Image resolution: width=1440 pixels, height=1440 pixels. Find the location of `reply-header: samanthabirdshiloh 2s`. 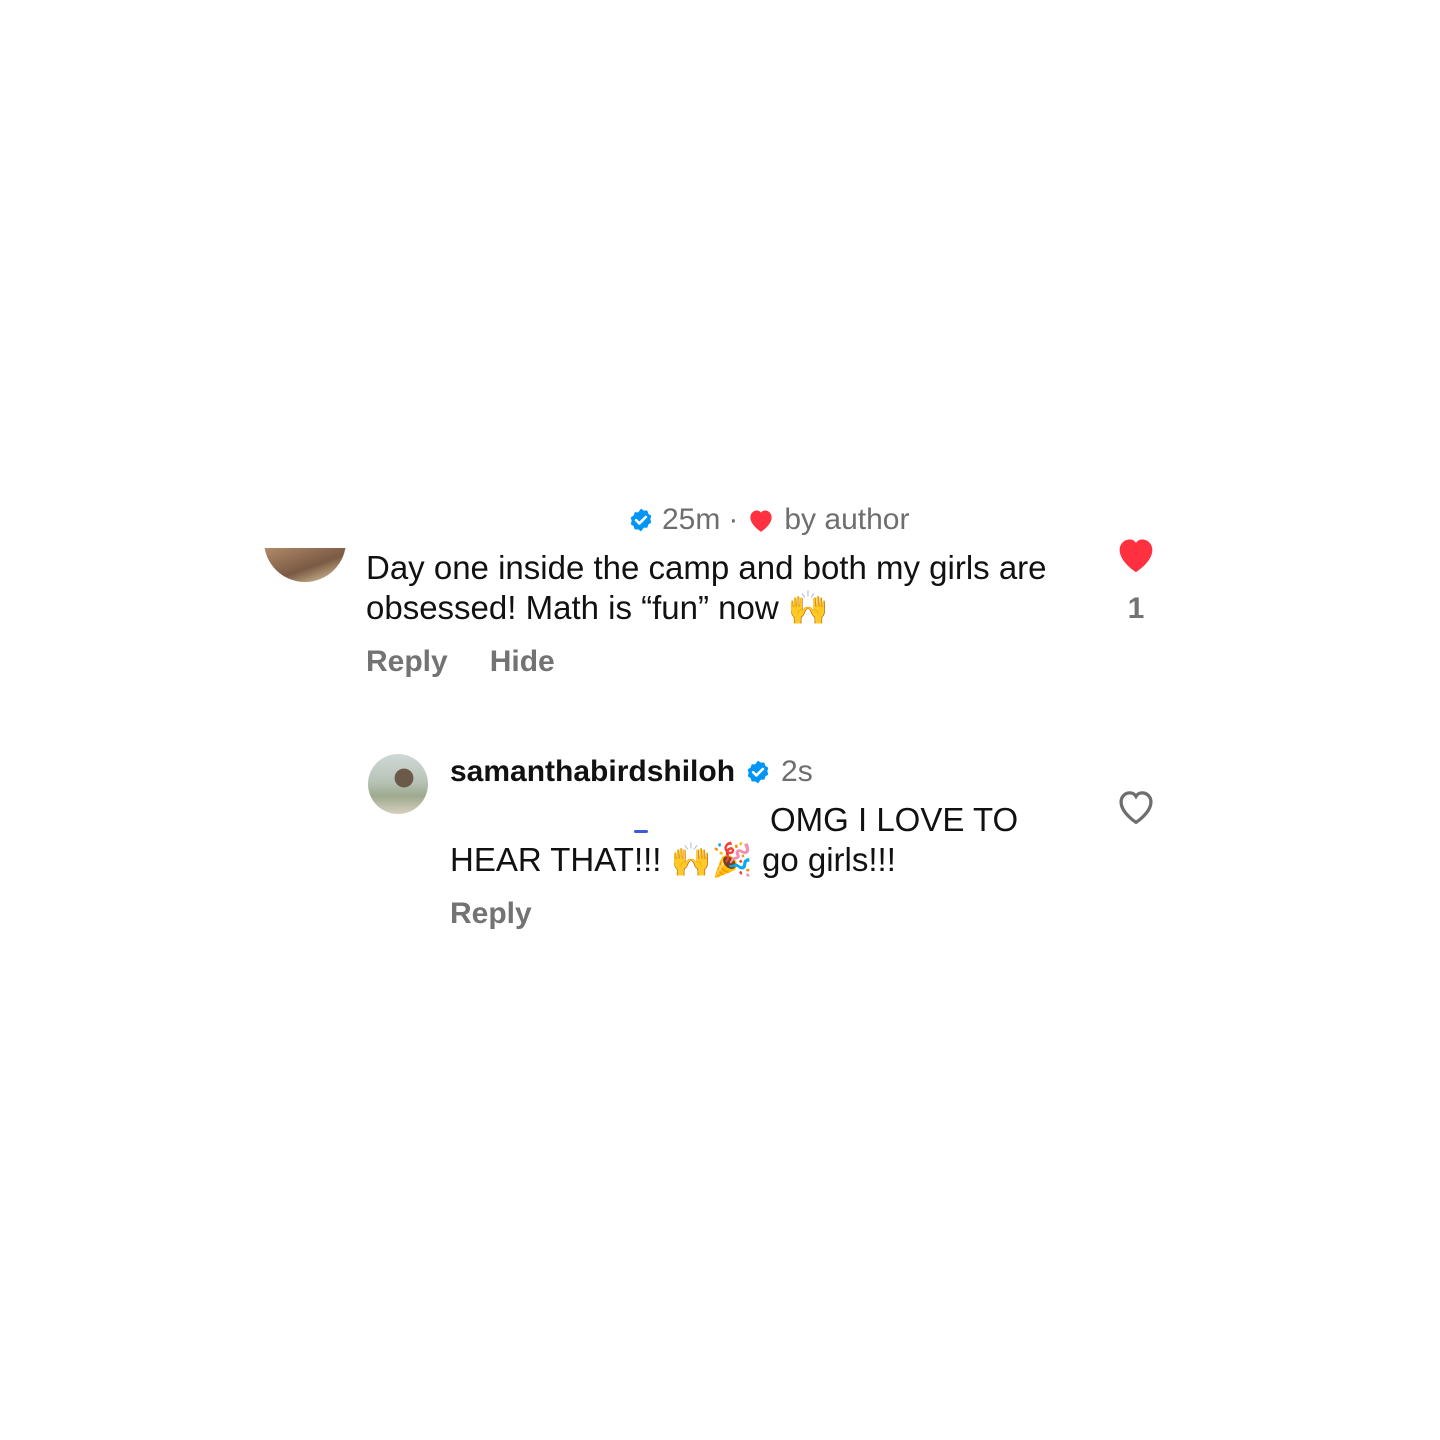

reply-header: samanthabirdshiloh 2s is located at coordinates (631, 772).